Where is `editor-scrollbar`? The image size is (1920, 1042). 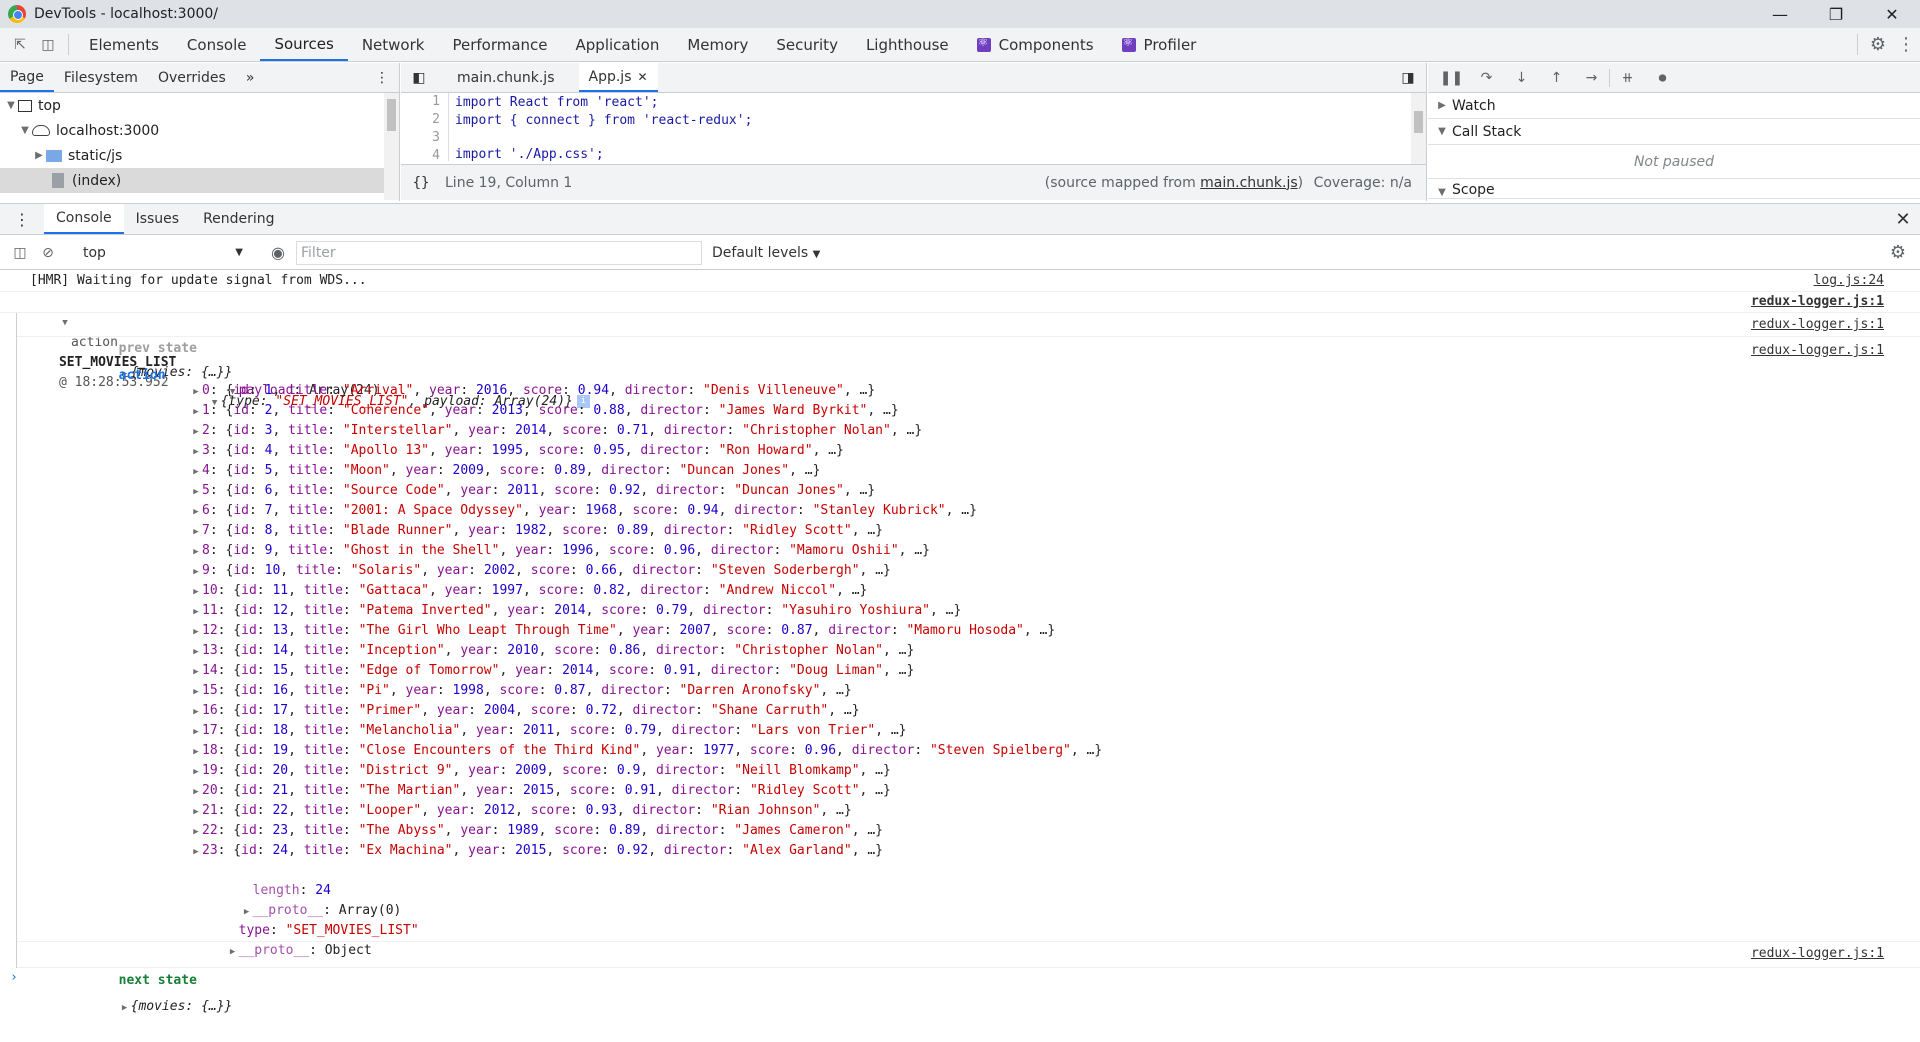
editor-scrollbar is located at coordinates (1418, 128).